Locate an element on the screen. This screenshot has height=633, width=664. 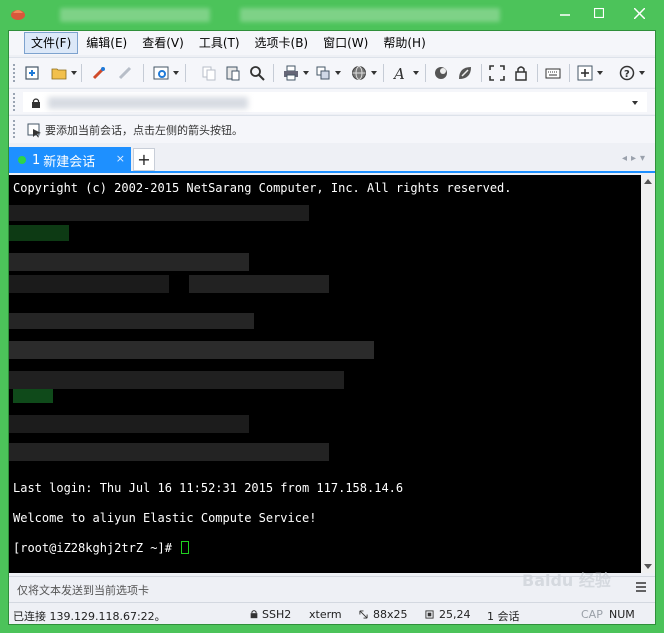
keyboard-icon is located at coordinates (553, 73).